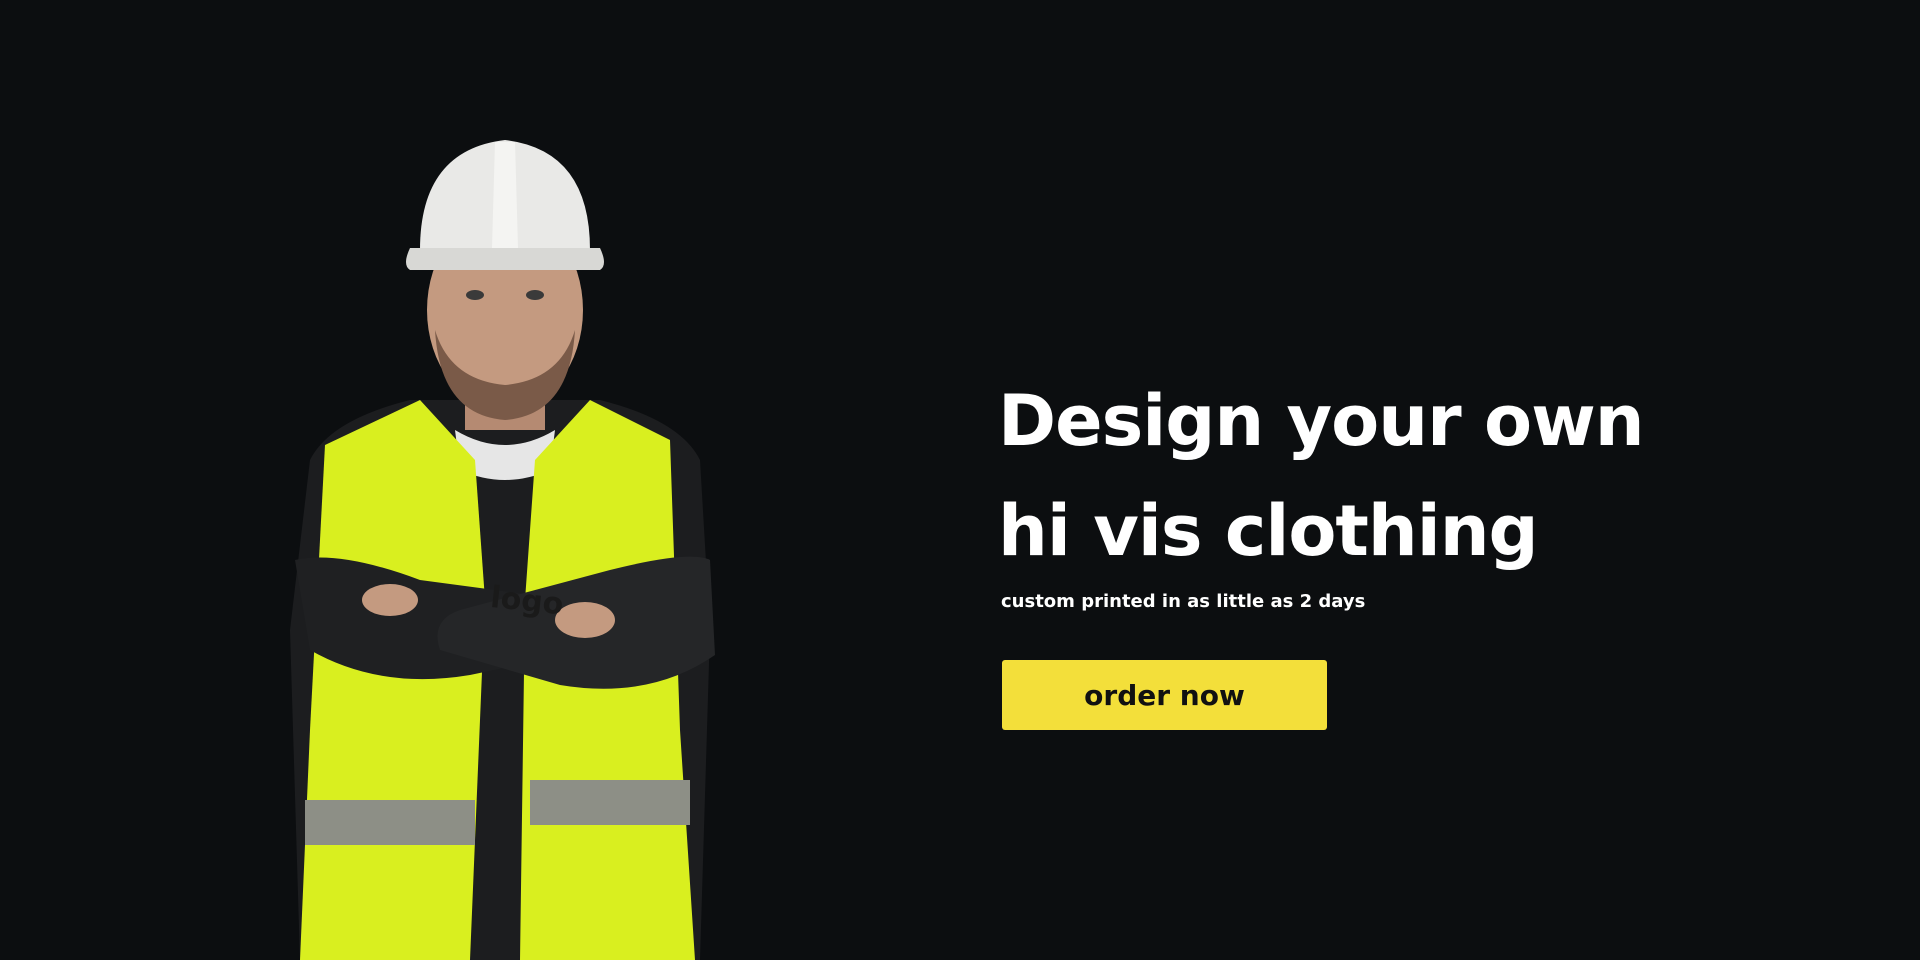 Image resolution: width=1920 pixels, height=960 pixels. What do you see at coordinates (1321, 421) in the screenshot?
I see `headline-line-1: Design your own` at bounding box center [1321, 421].